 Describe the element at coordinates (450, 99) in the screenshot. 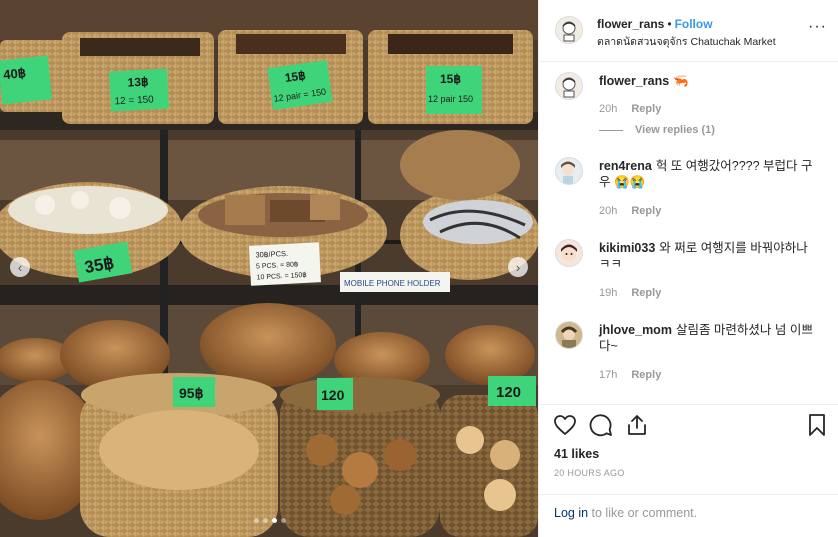

I see `price-tag-text: 12 pair 150` at that location.